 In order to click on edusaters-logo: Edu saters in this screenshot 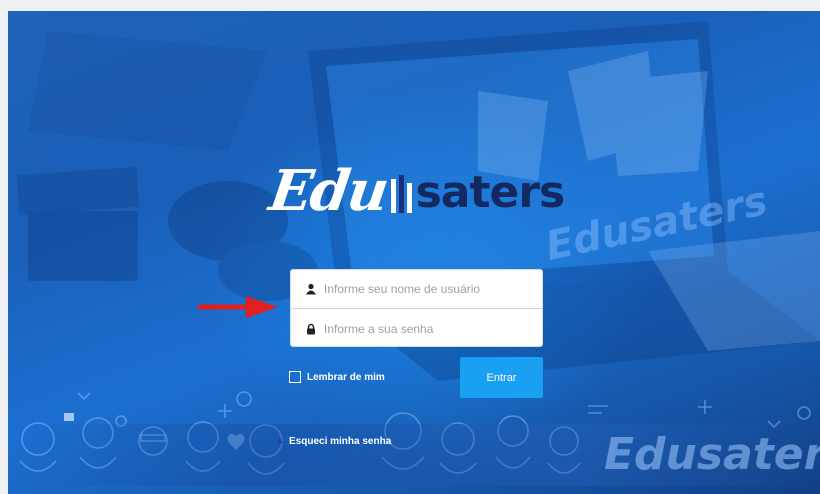, I will do `click(422, 182)`.